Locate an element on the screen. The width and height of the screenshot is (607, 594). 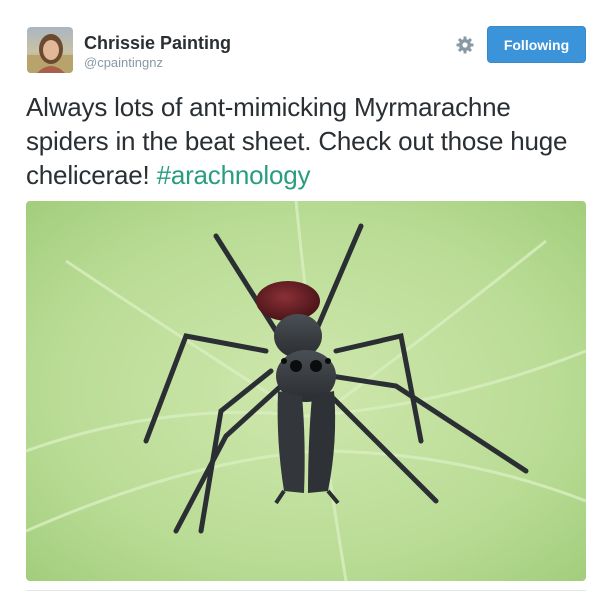
hashtag-link: #arachnology is located at coordinates (234, 175).